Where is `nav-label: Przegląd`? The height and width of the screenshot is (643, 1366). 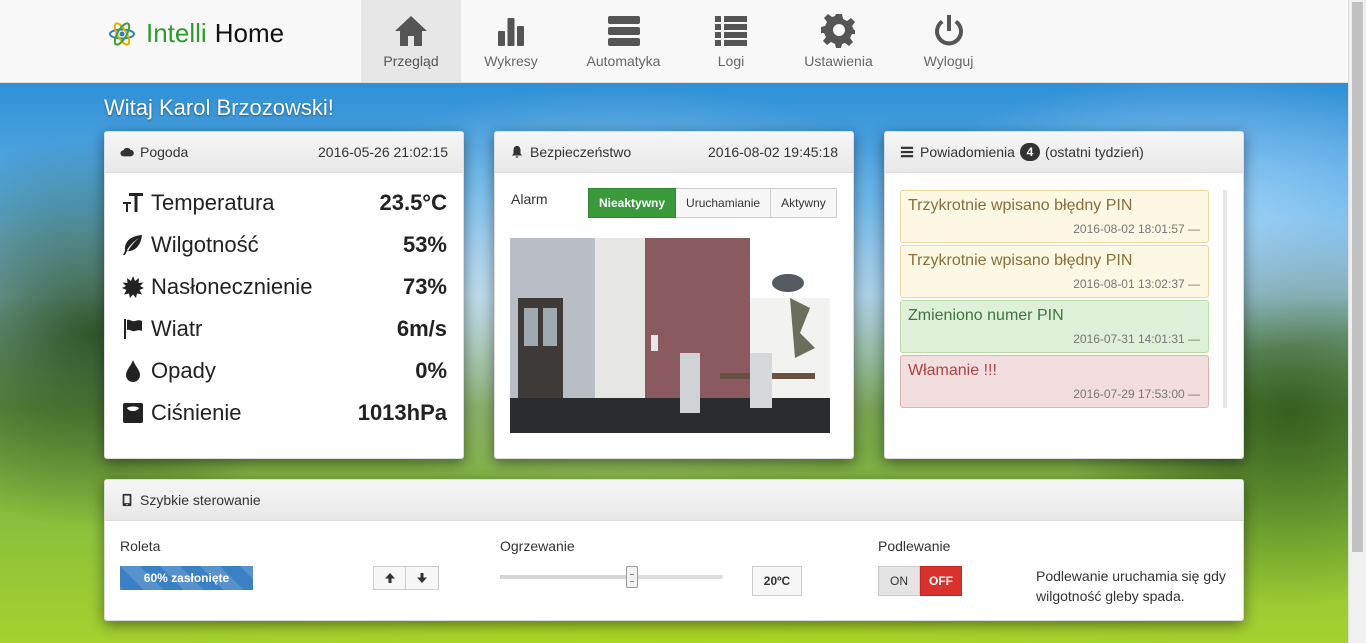
nav-label: Przegląd is located at coordinates (411, 61).